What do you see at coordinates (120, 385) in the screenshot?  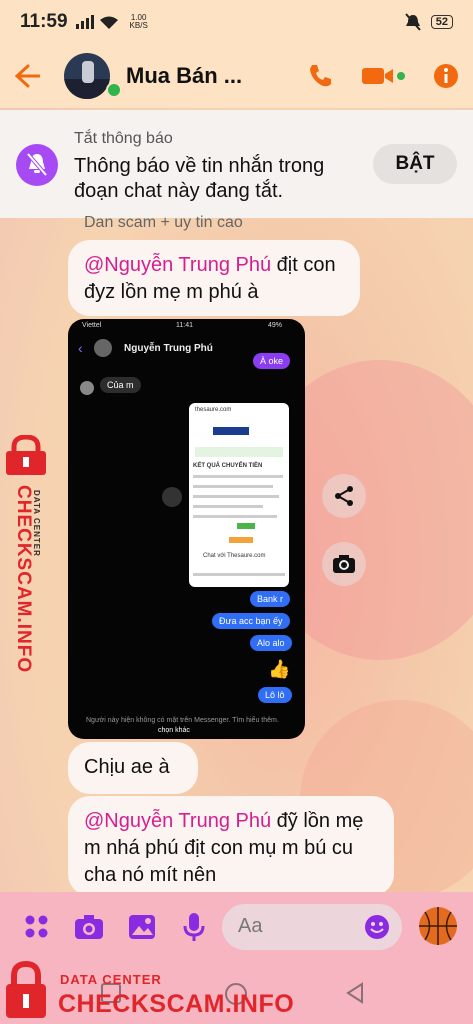 I see `attachment-bubble: Của m` at bounding box center [120, 385].